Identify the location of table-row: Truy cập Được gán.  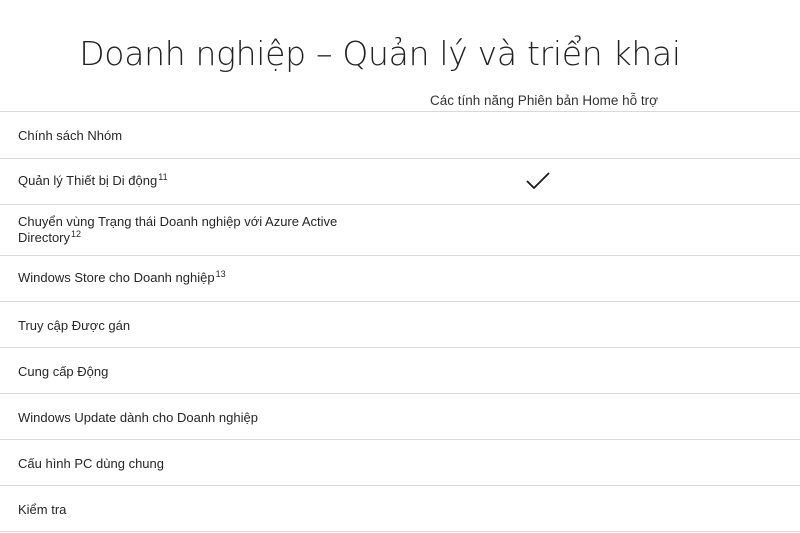
(400, 324).